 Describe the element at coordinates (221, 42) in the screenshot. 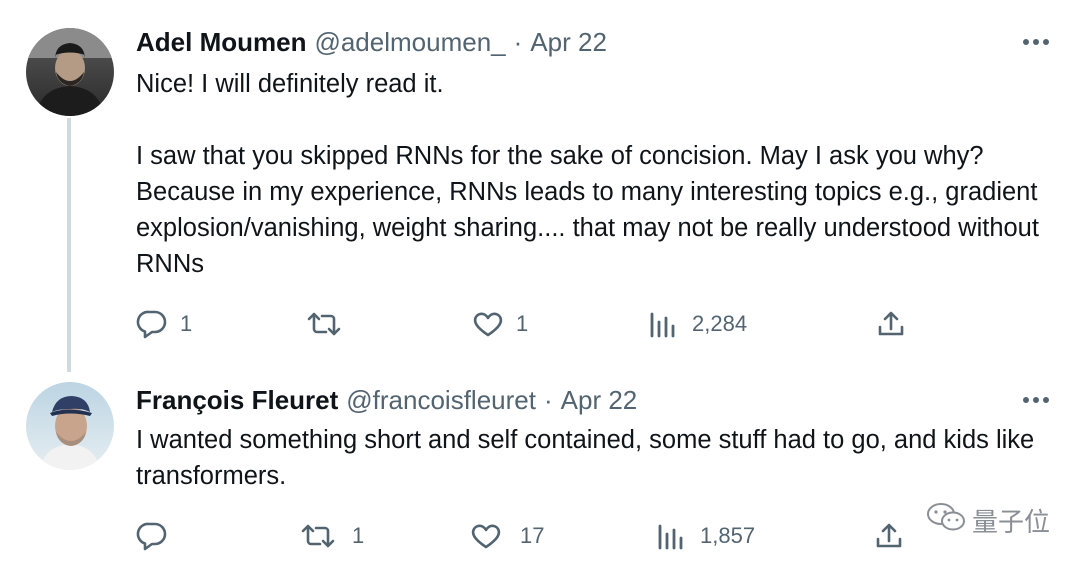

I see `author-name: Adel Moumen` at that location.